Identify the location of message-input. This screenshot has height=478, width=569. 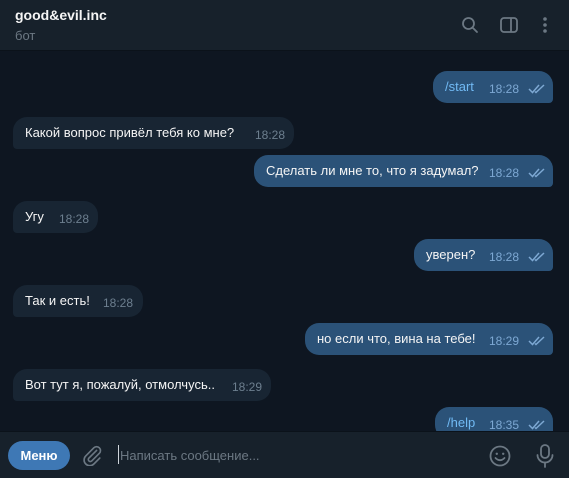
(295, 455).